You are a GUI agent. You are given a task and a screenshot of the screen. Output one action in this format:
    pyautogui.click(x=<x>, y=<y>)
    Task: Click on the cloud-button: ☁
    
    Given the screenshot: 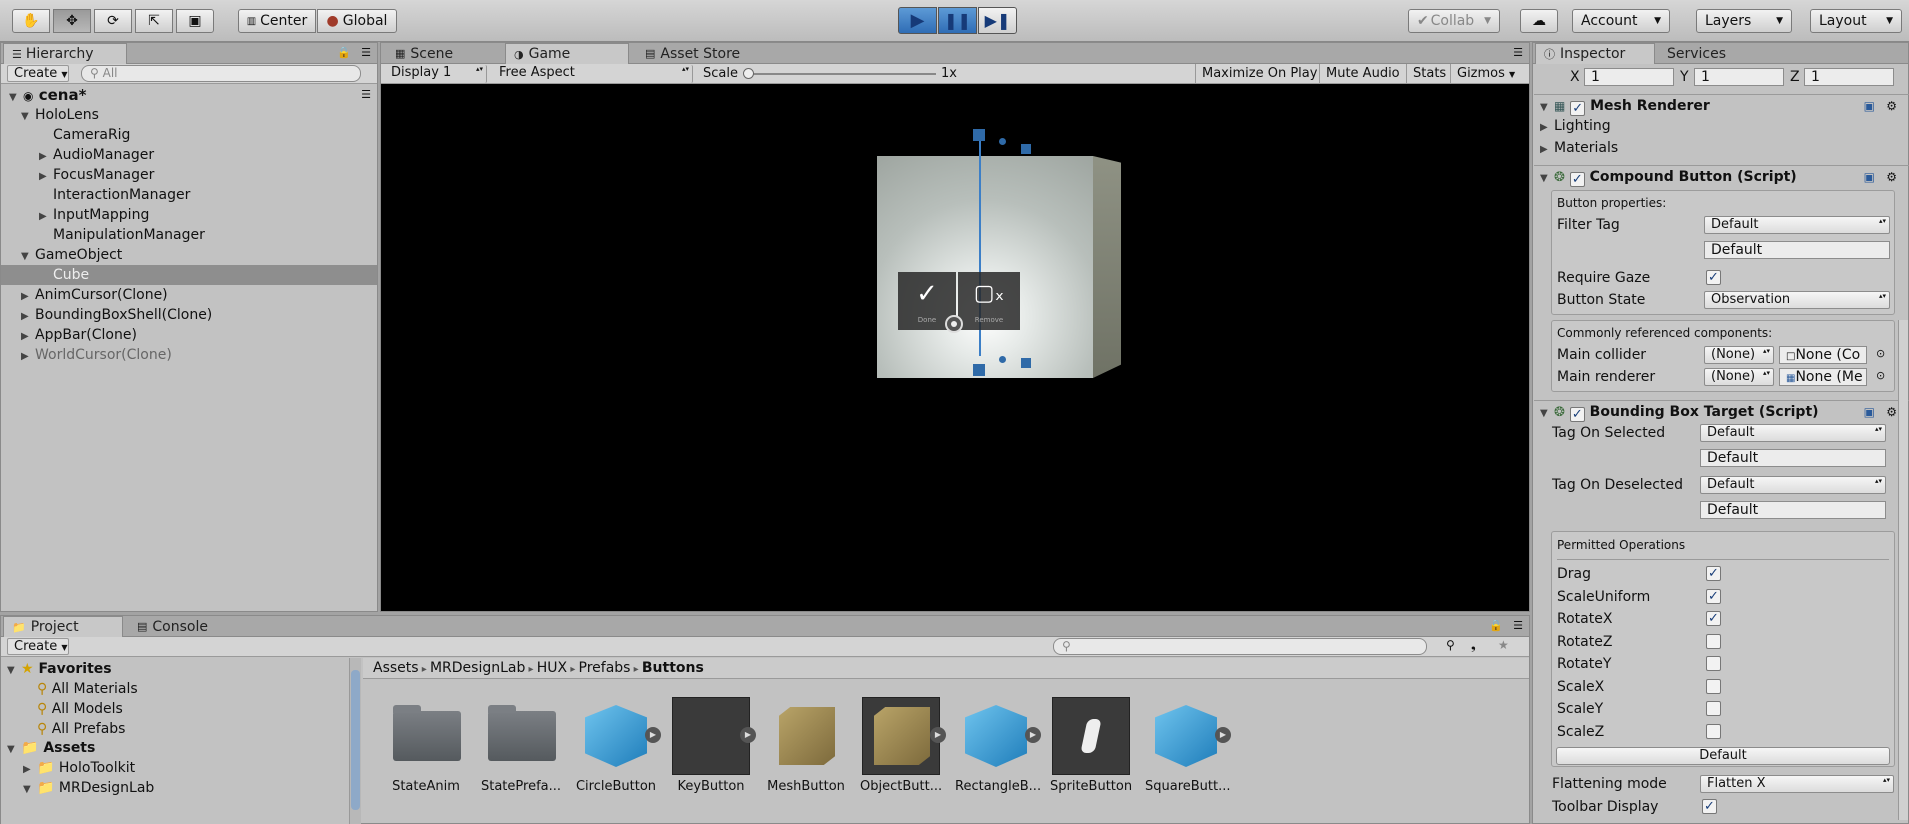 What is the action you would take?
    pyautogui.click(x=1539, y=21)
    